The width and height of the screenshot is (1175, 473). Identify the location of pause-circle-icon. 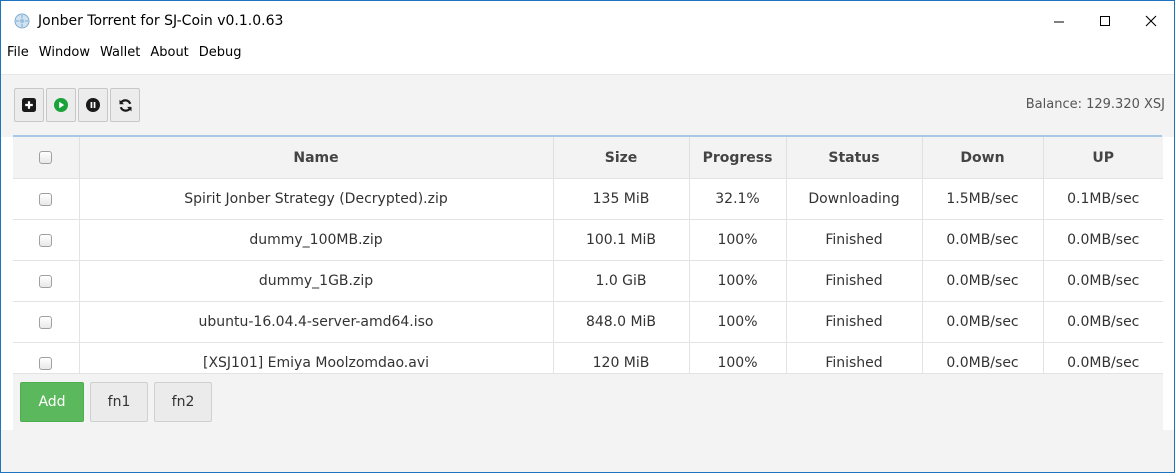
(93, 105).